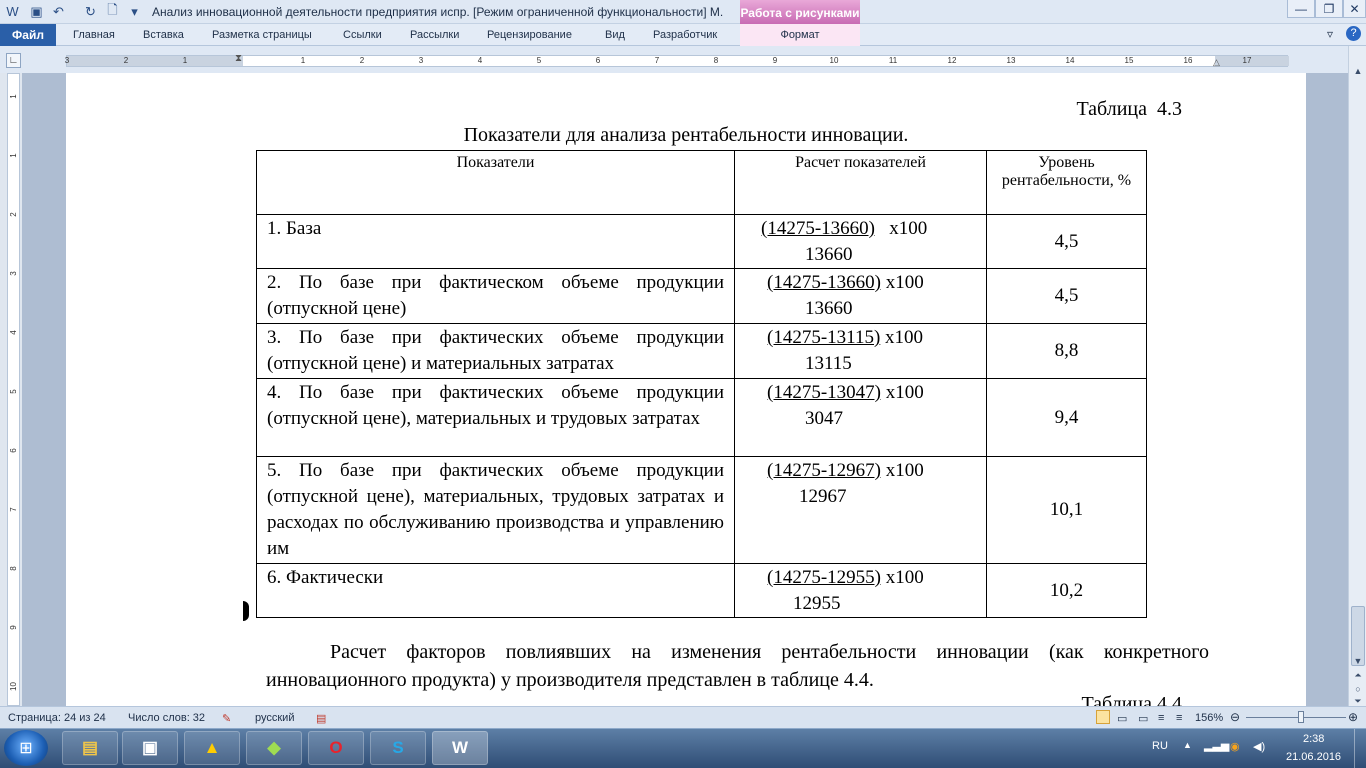 The image size is (1366, 768). Describe the element at coordinates (28, 35) in the screenshot. I see `tab-file: Файл` at that location.